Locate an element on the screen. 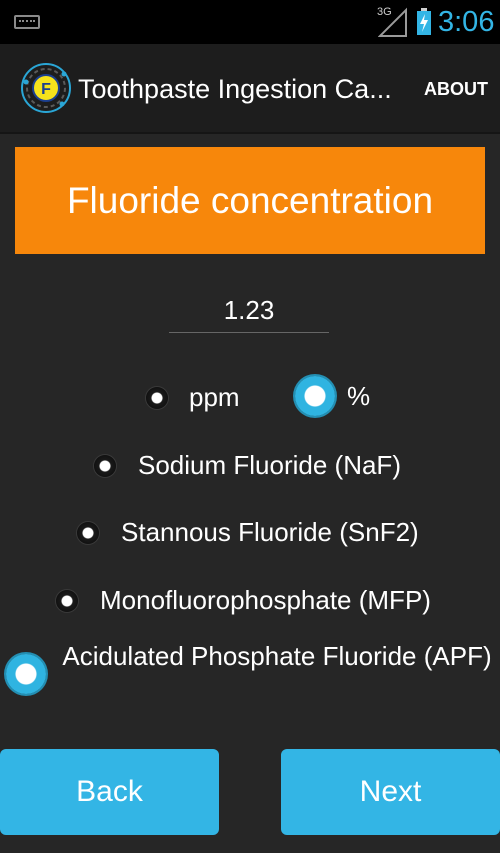 The width and height of the screenshot is (500, 853). compound-option-naf: Sodium Fluoride (NaF) is located at coordinates (247, 465).